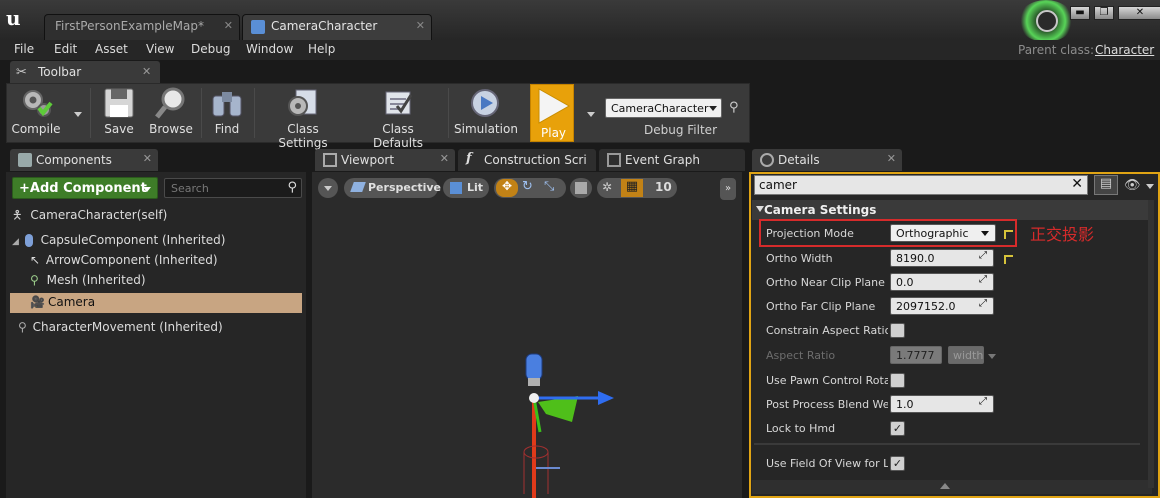  I want to click on mesh-icon: ⚲, so click(34, 280).